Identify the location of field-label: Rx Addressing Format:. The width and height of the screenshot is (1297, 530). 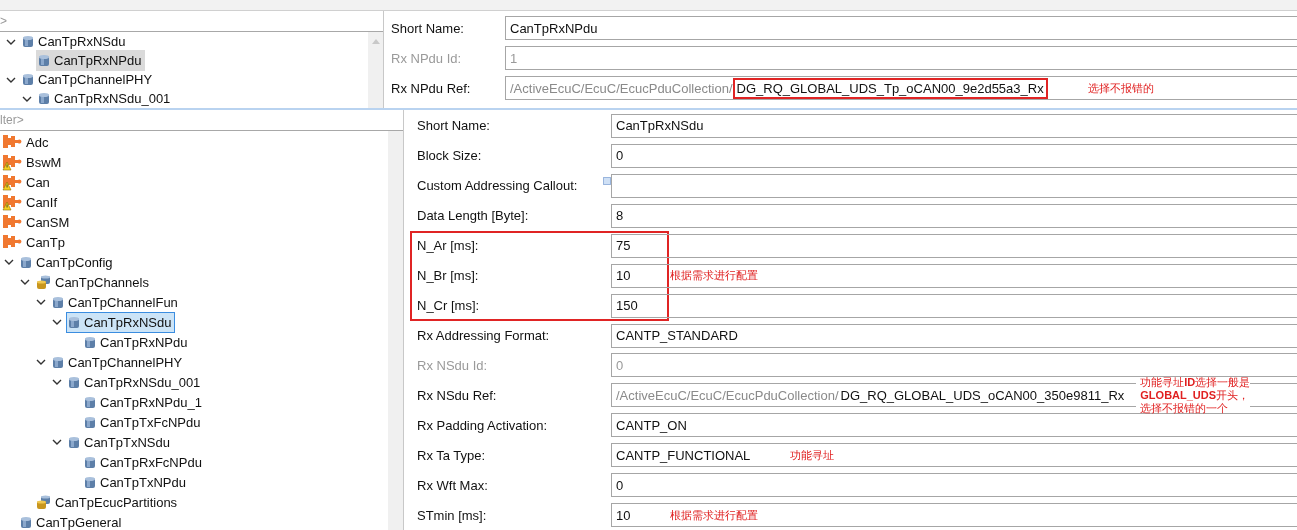
(484, 336).